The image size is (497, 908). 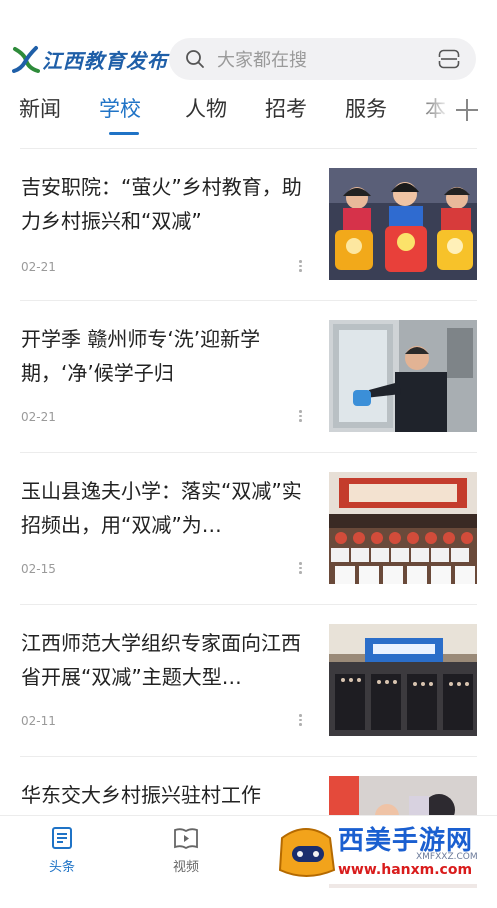 I want to click on tab-service: 服务, so click(x=366, y=109).